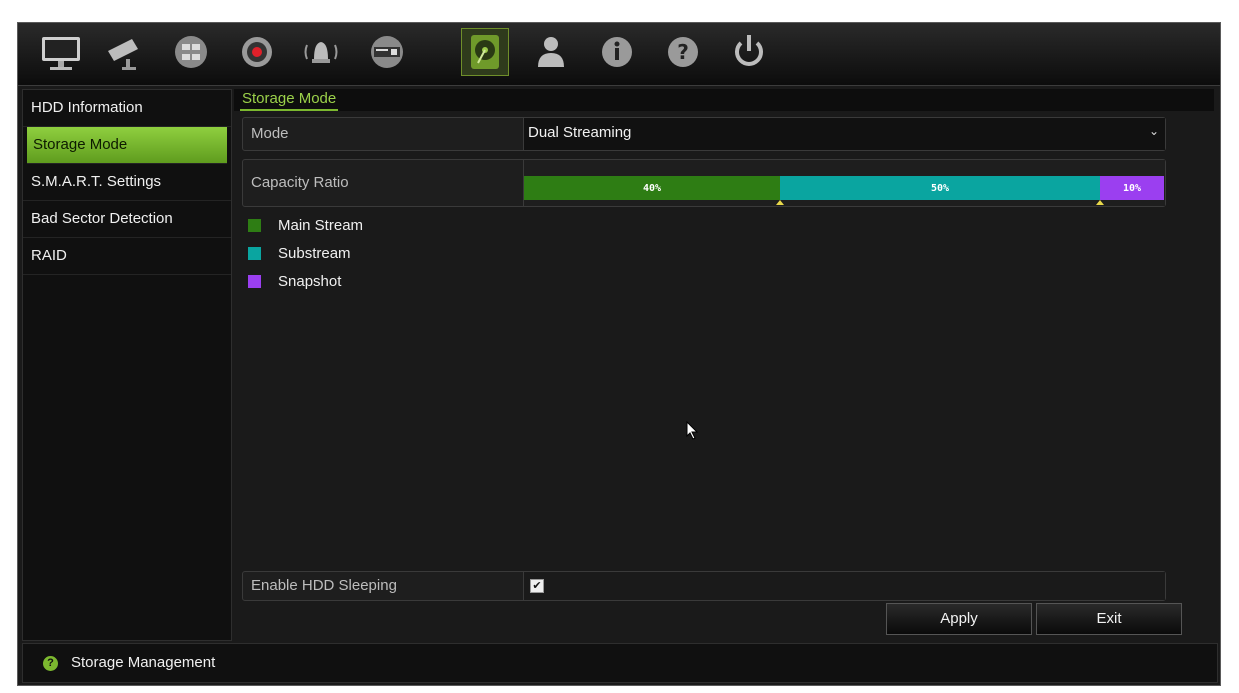 The image size is (1239, 693). What do you see at coordinates (125, 52) in the screenshot?
I see `camera-icon` at bounding box center [125, 52].